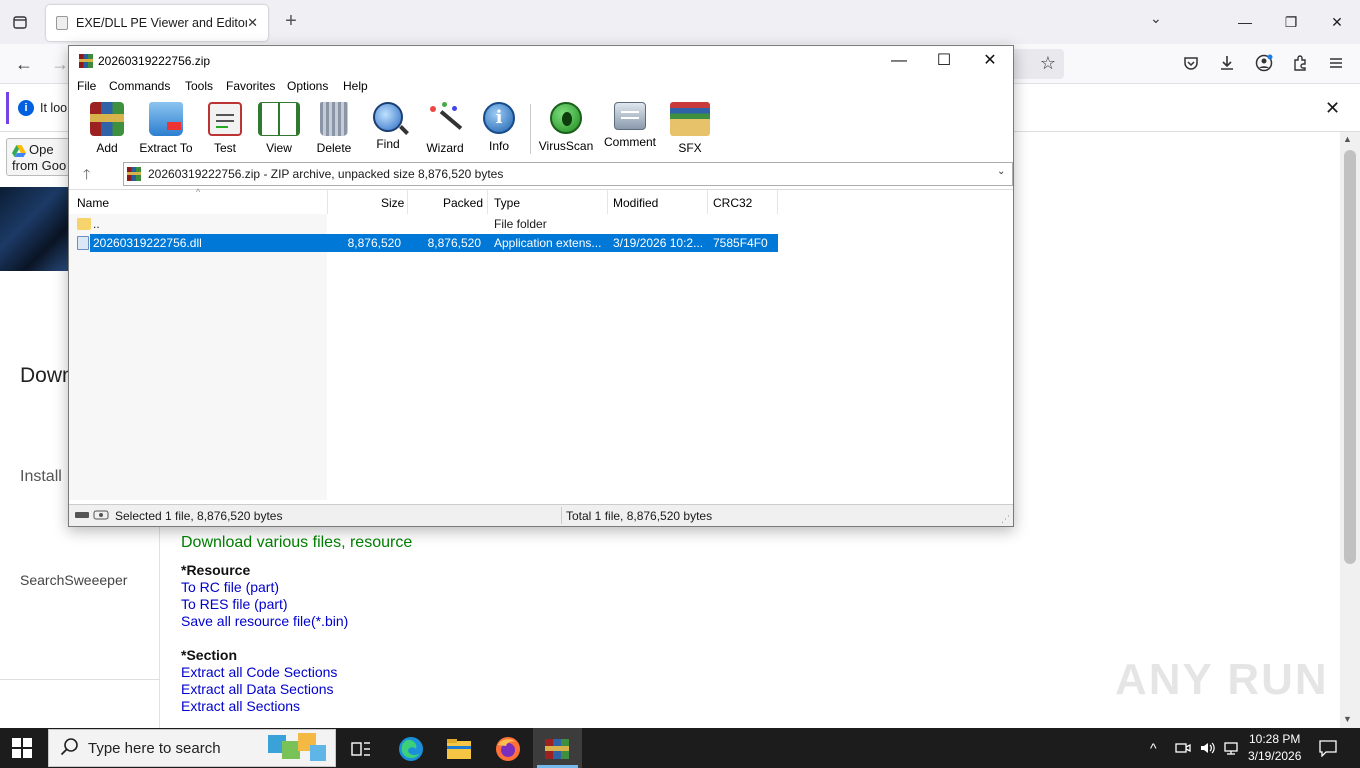  Describe the element at coordinates (199, 86) in the screenshot. I see `menu-tools: Tools` at that location.